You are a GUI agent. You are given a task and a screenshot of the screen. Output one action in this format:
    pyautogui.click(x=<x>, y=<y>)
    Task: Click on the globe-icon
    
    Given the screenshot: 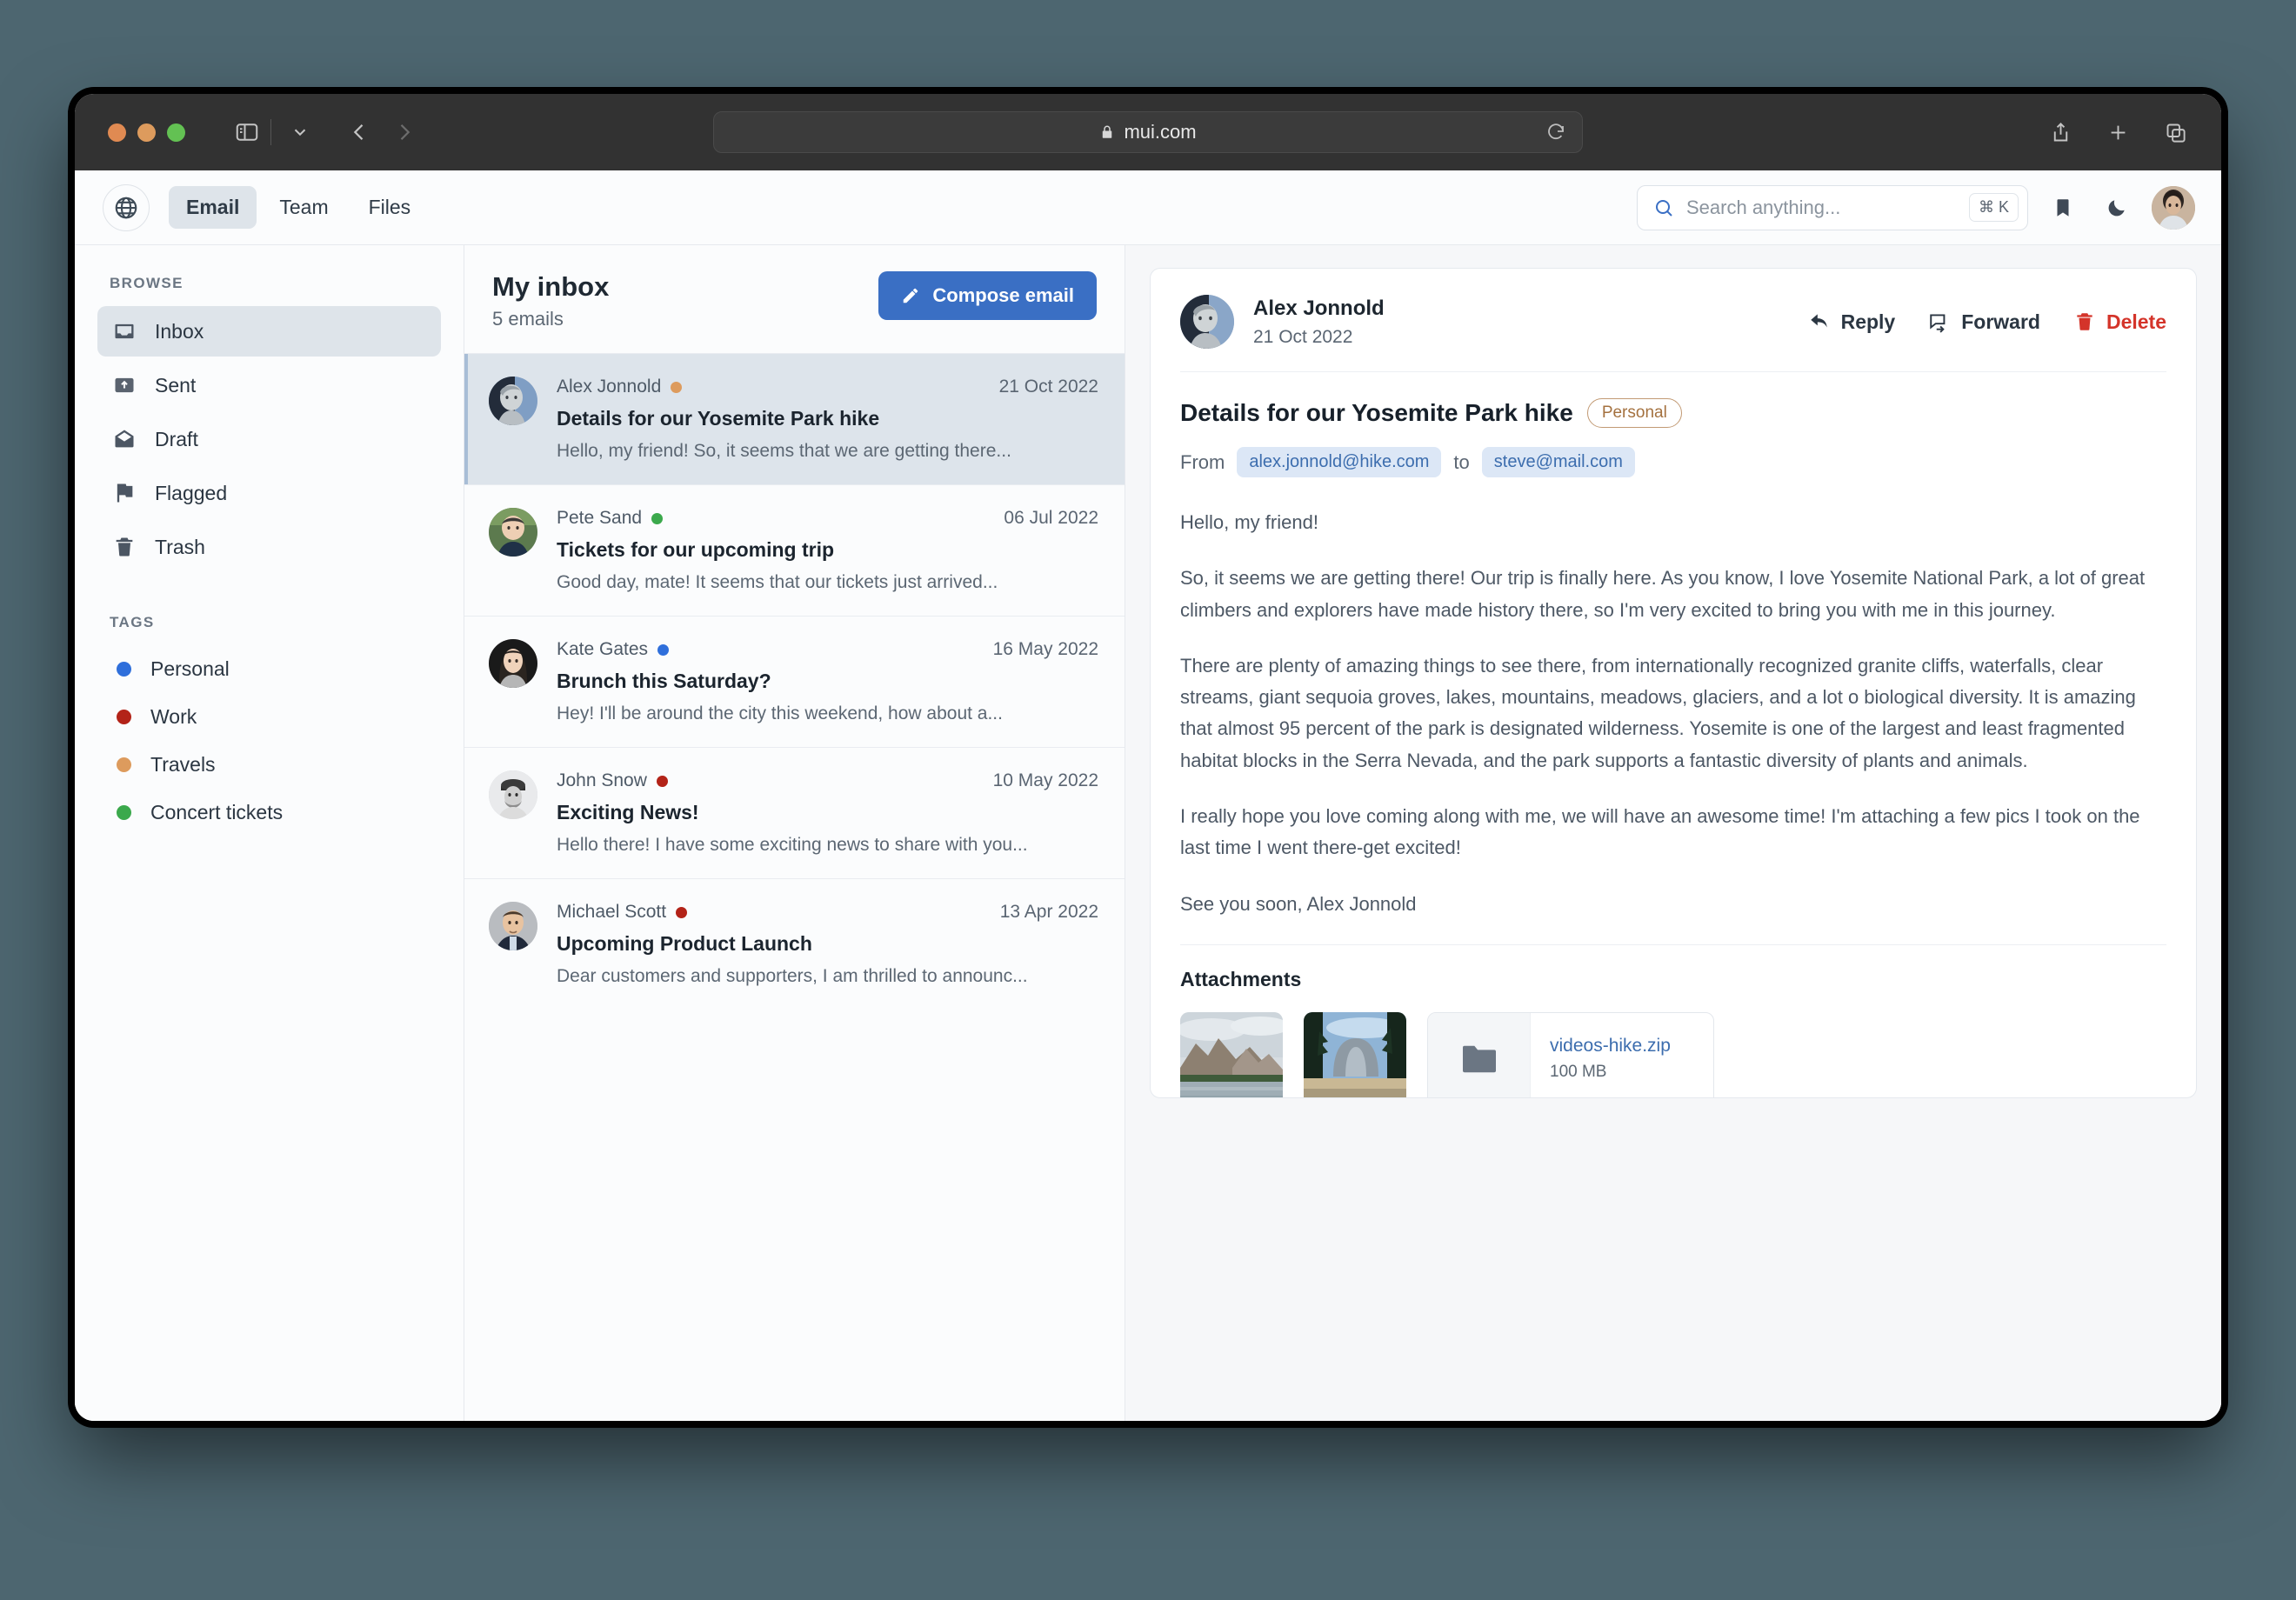 What is the action you would take?
    pyautogui.click(x=127, y=207)
    